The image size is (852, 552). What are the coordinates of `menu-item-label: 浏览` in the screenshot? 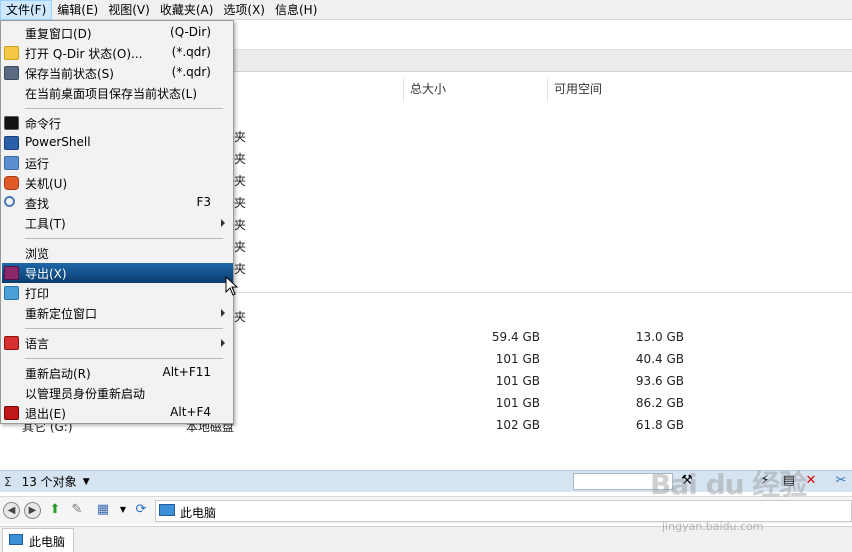 It's located at (37, 254).